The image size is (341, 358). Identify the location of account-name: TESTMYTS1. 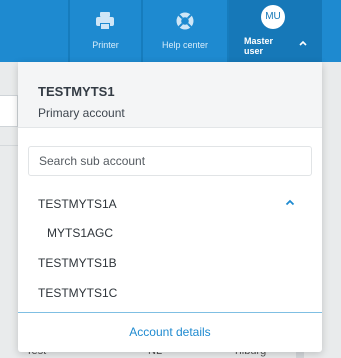
(76, 91).